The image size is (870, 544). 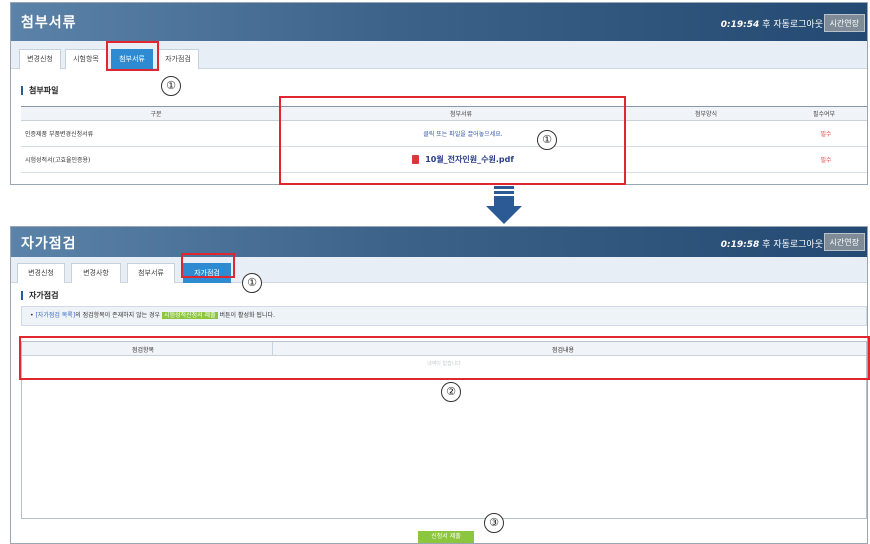 What do you see at coordinates (178, 59) in the screenshot?
I see `tab-self-check: 자가점검` at bounding box center [178, 59].